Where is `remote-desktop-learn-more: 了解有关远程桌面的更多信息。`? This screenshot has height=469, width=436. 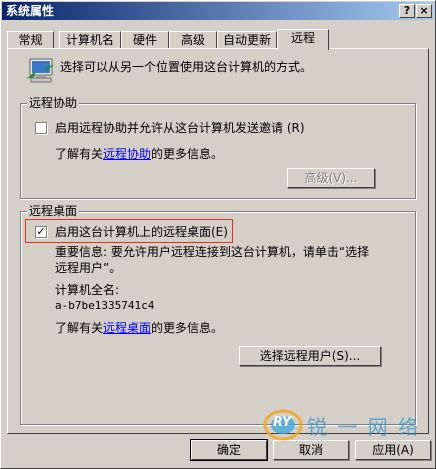 remote-desktop-learn-more: 了解有关远程桌面的更多信息。 is located at coordinates (139, 328).